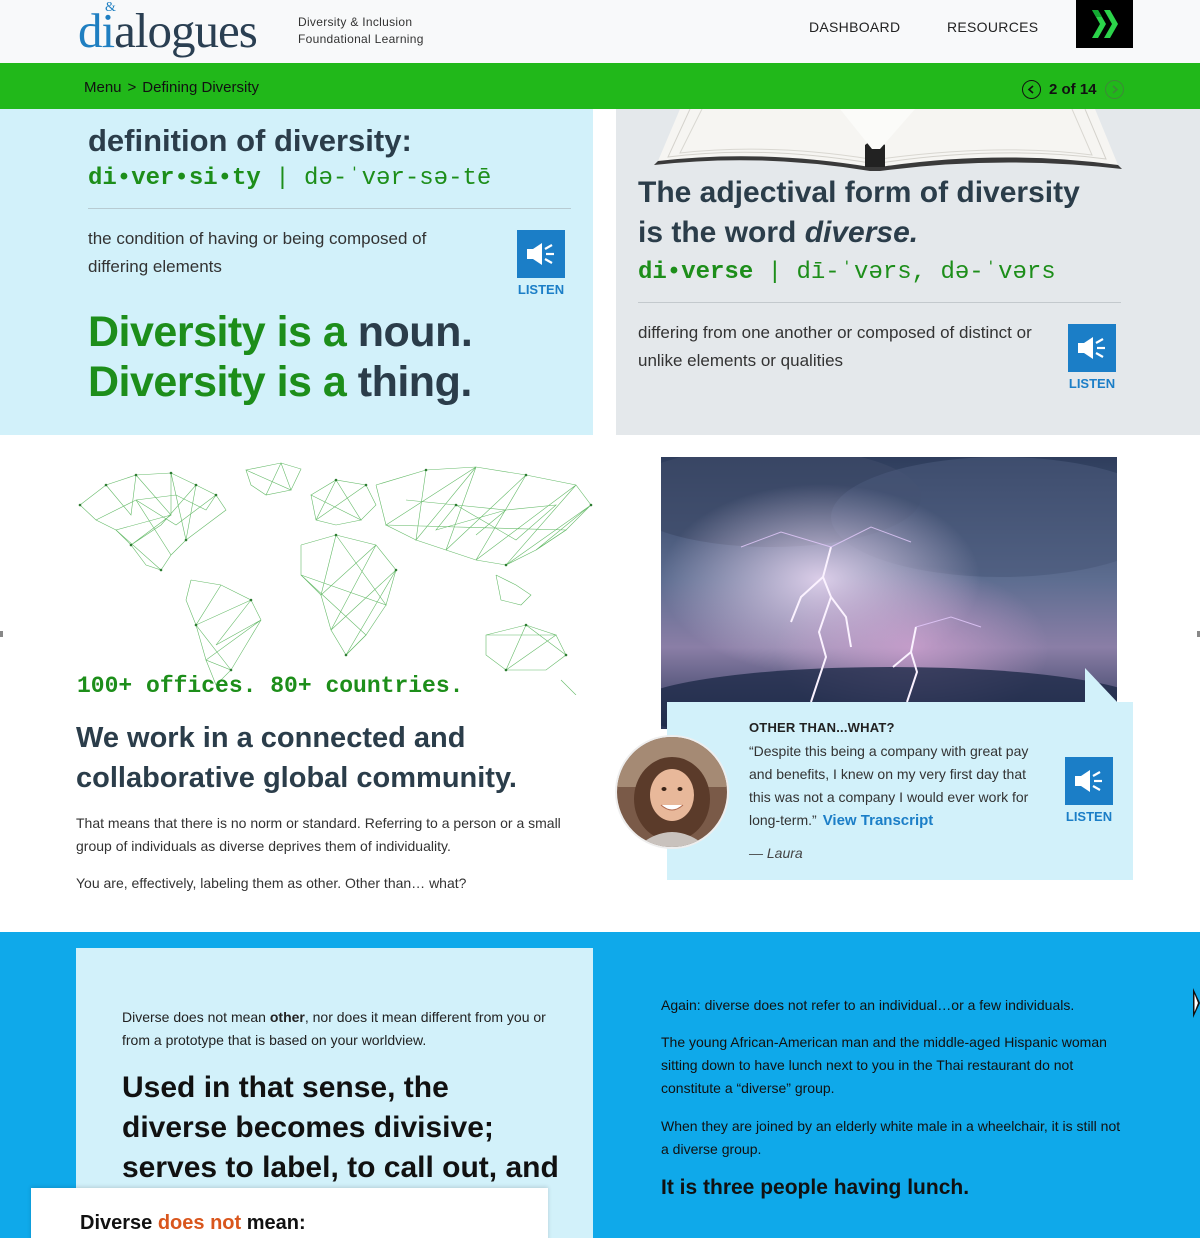 The image size is (1200, 1238). What do you see at coordinates (270, 686) in the screenshot?
I see `office-stats: 100+ offices. 80+ countries.` at bounding box center [270, 686].